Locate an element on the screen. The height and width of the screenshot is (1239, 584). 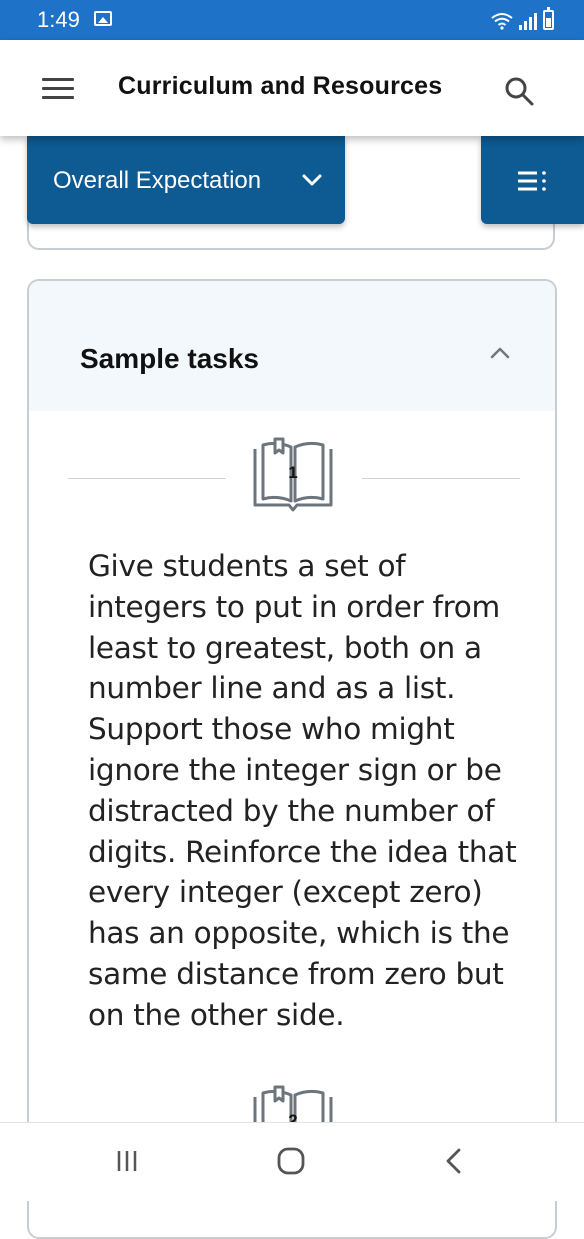
section-menu-button is located at coordinates (532, 180).